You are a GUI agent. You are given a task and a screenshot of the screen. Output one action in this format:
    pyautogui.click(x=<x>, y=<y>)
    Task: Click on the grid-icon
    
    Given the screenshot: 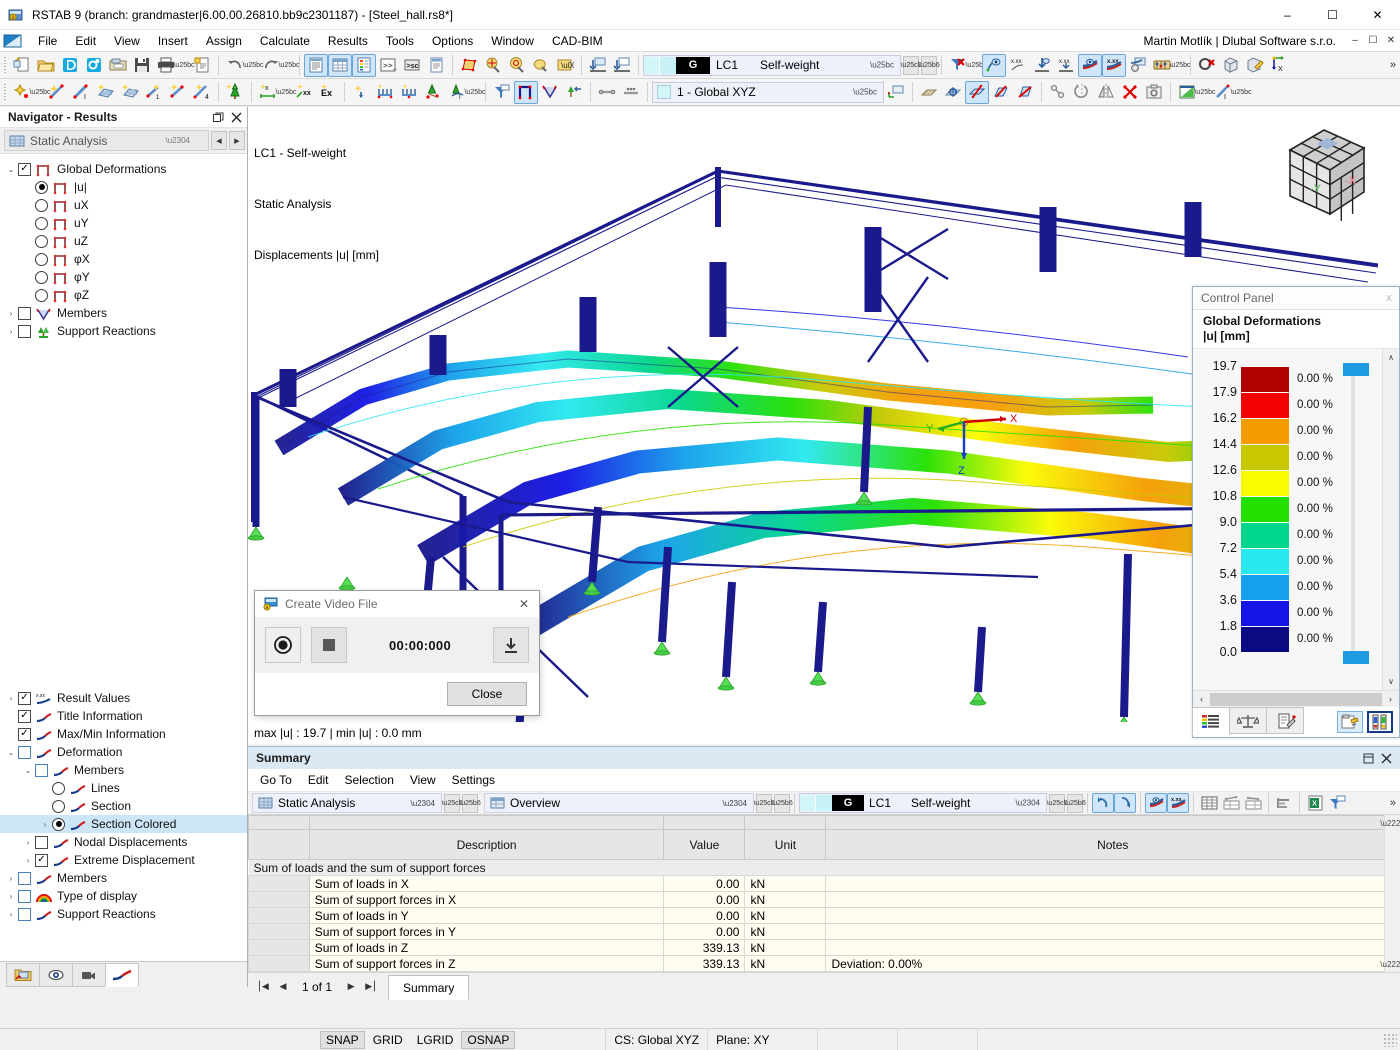 What is the action you would take?
    pyautogui.click(x=929, y=92)
    